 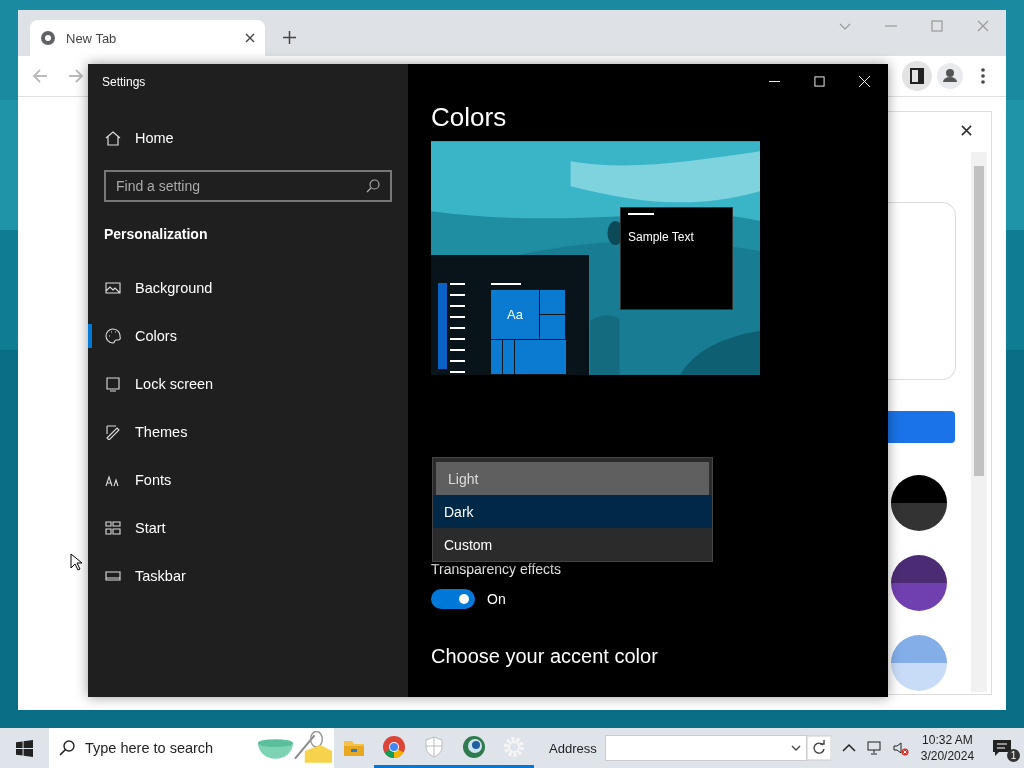 I want to click on nav-item: Themes, so click(x=248, y=432).